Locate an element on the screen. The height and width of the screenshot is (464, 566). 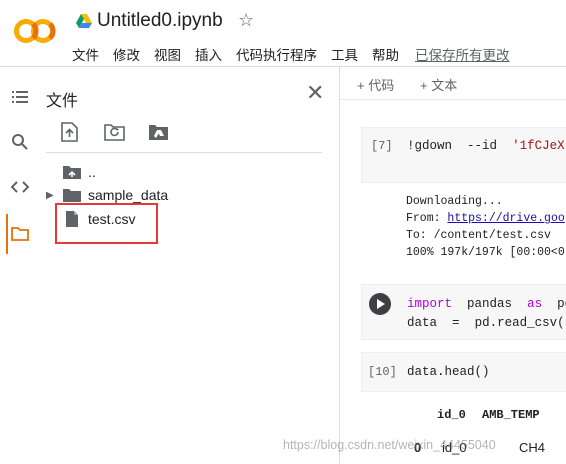
menu-view: 视图 is located at coordinates (167, 54).